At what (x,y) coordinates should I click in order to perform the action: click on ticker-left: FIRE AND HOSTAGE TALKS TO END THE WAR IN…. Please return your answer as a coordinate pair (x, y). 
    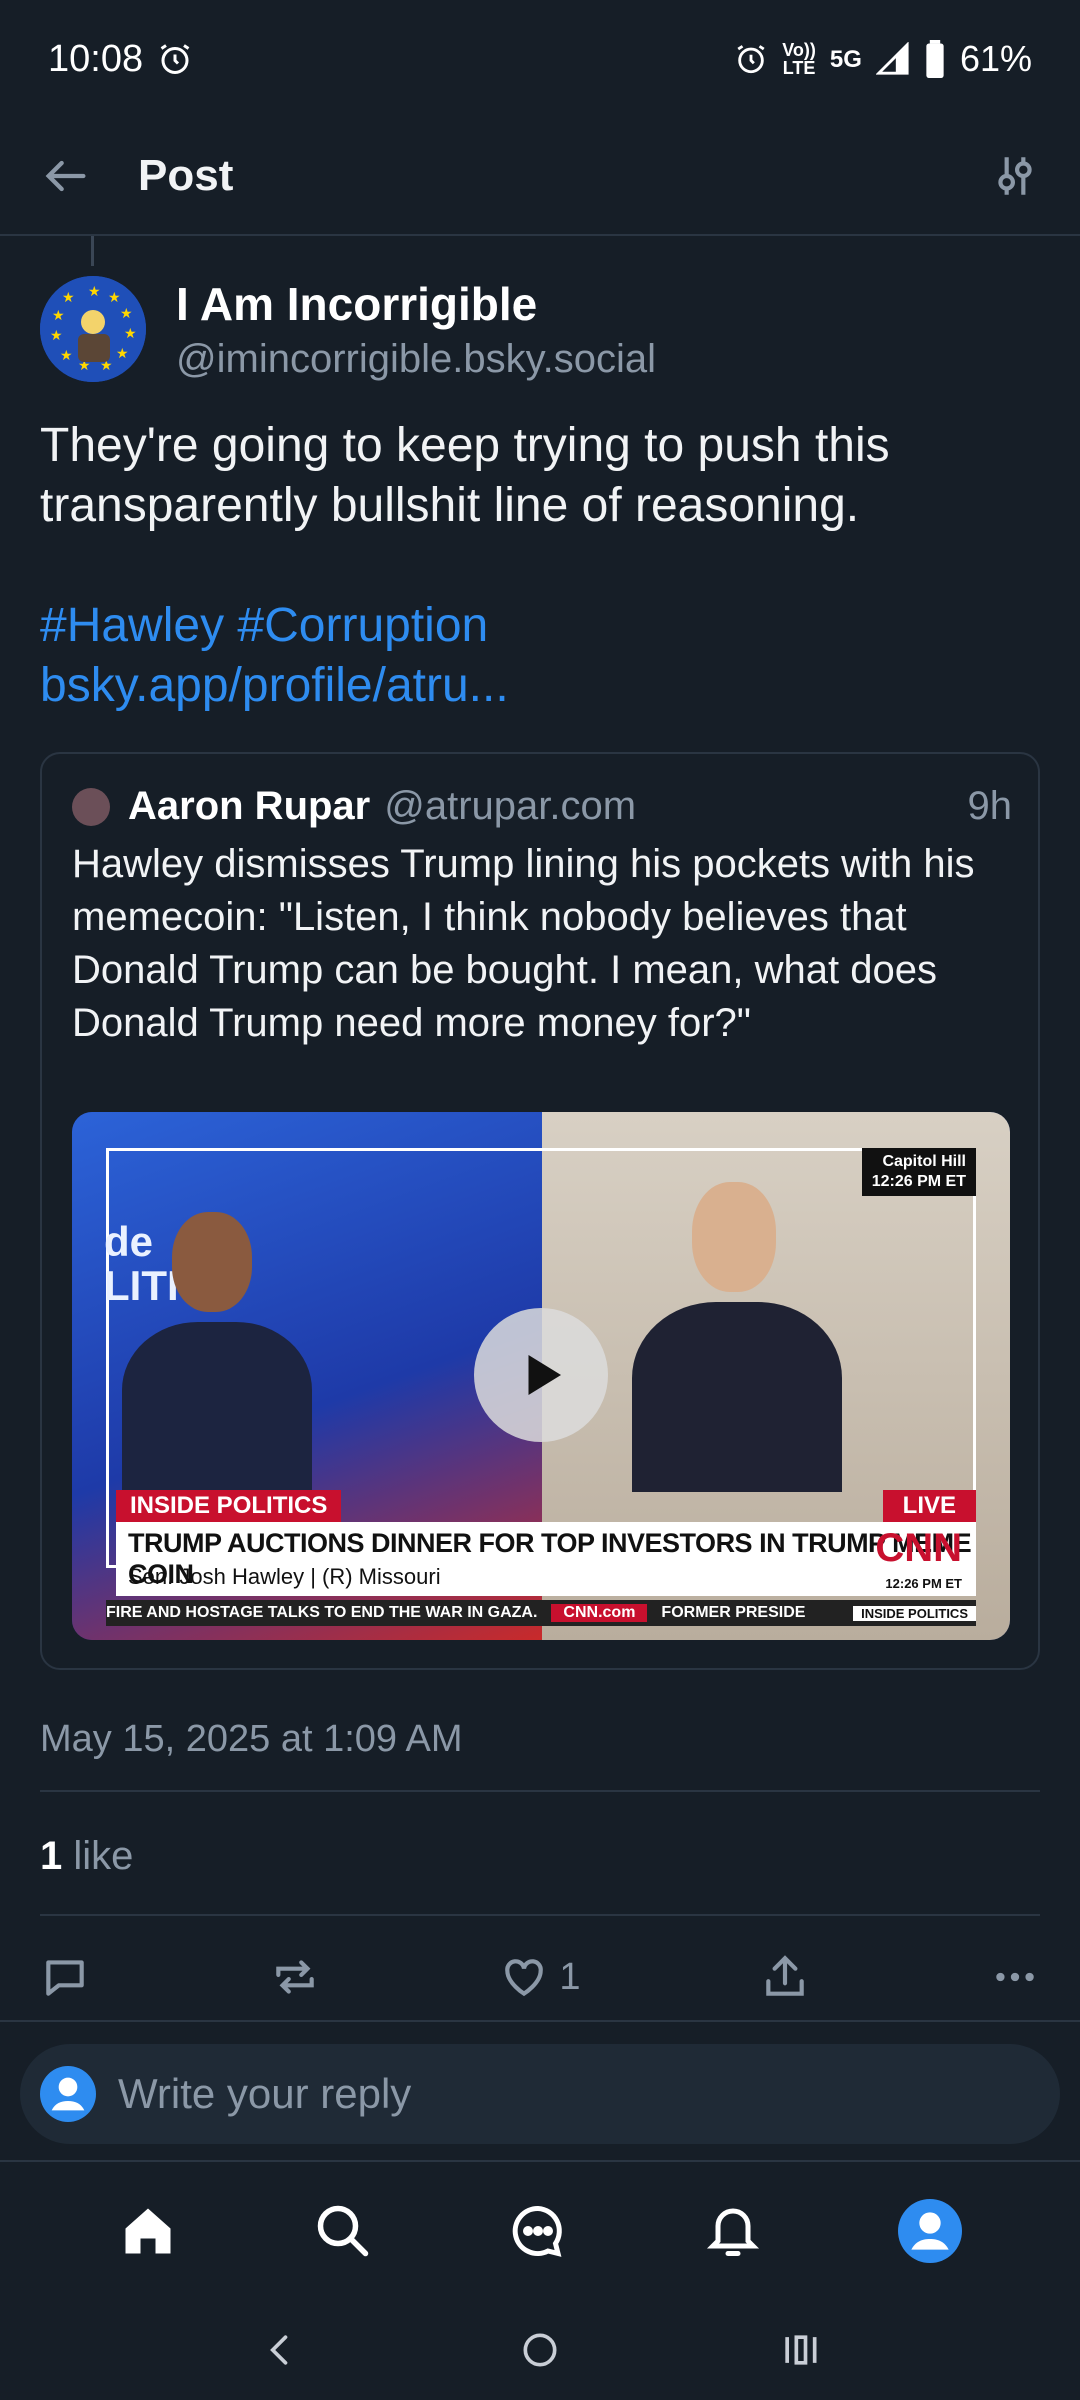
    Looking at the image, I should click on (322, 1612).